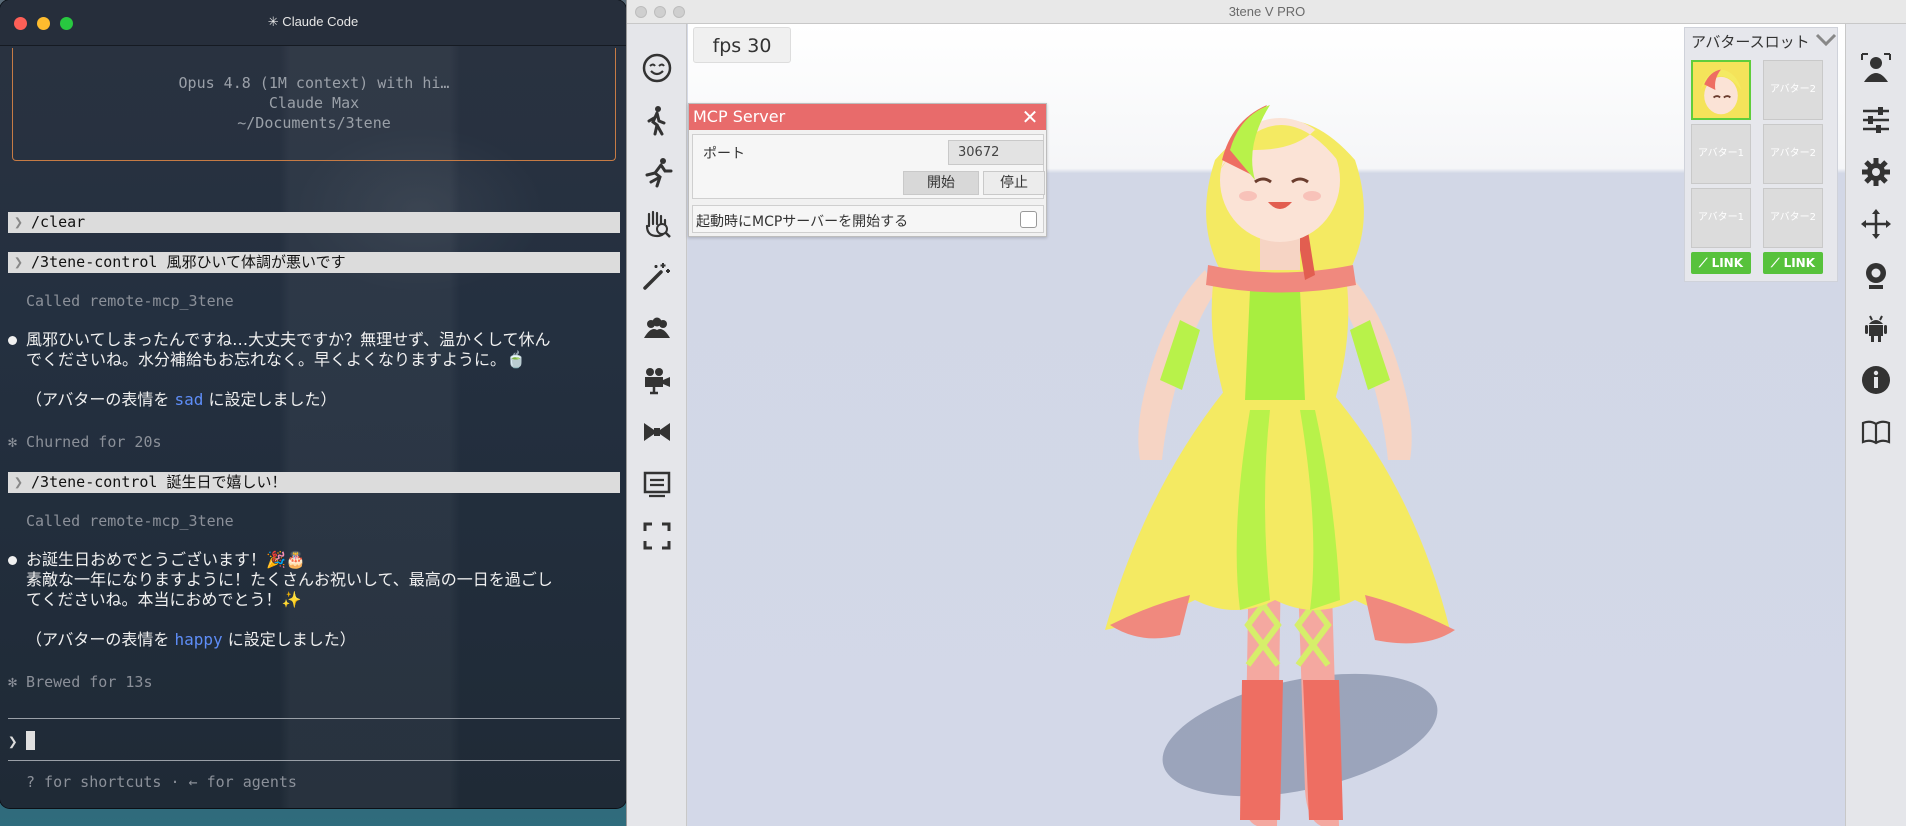 The width and height of the screenshot is (1906, 826). What do you see at coordinates (166, 559) in the screenshot?
I see `response-line: お誕生日おめでとうございます！🎉🎂` at bounding box center [166, 559].